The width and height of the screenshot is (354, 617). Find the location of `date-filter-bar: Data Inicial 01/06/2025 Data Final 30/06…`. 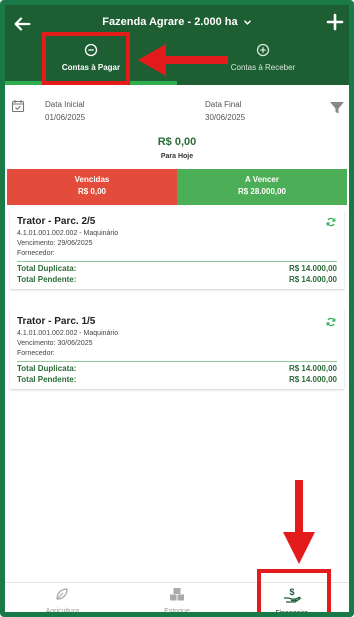

date-filter-bar: Data Inicial 01/06/2025 Data Final 30/06… is located at coordinates (177, 112).